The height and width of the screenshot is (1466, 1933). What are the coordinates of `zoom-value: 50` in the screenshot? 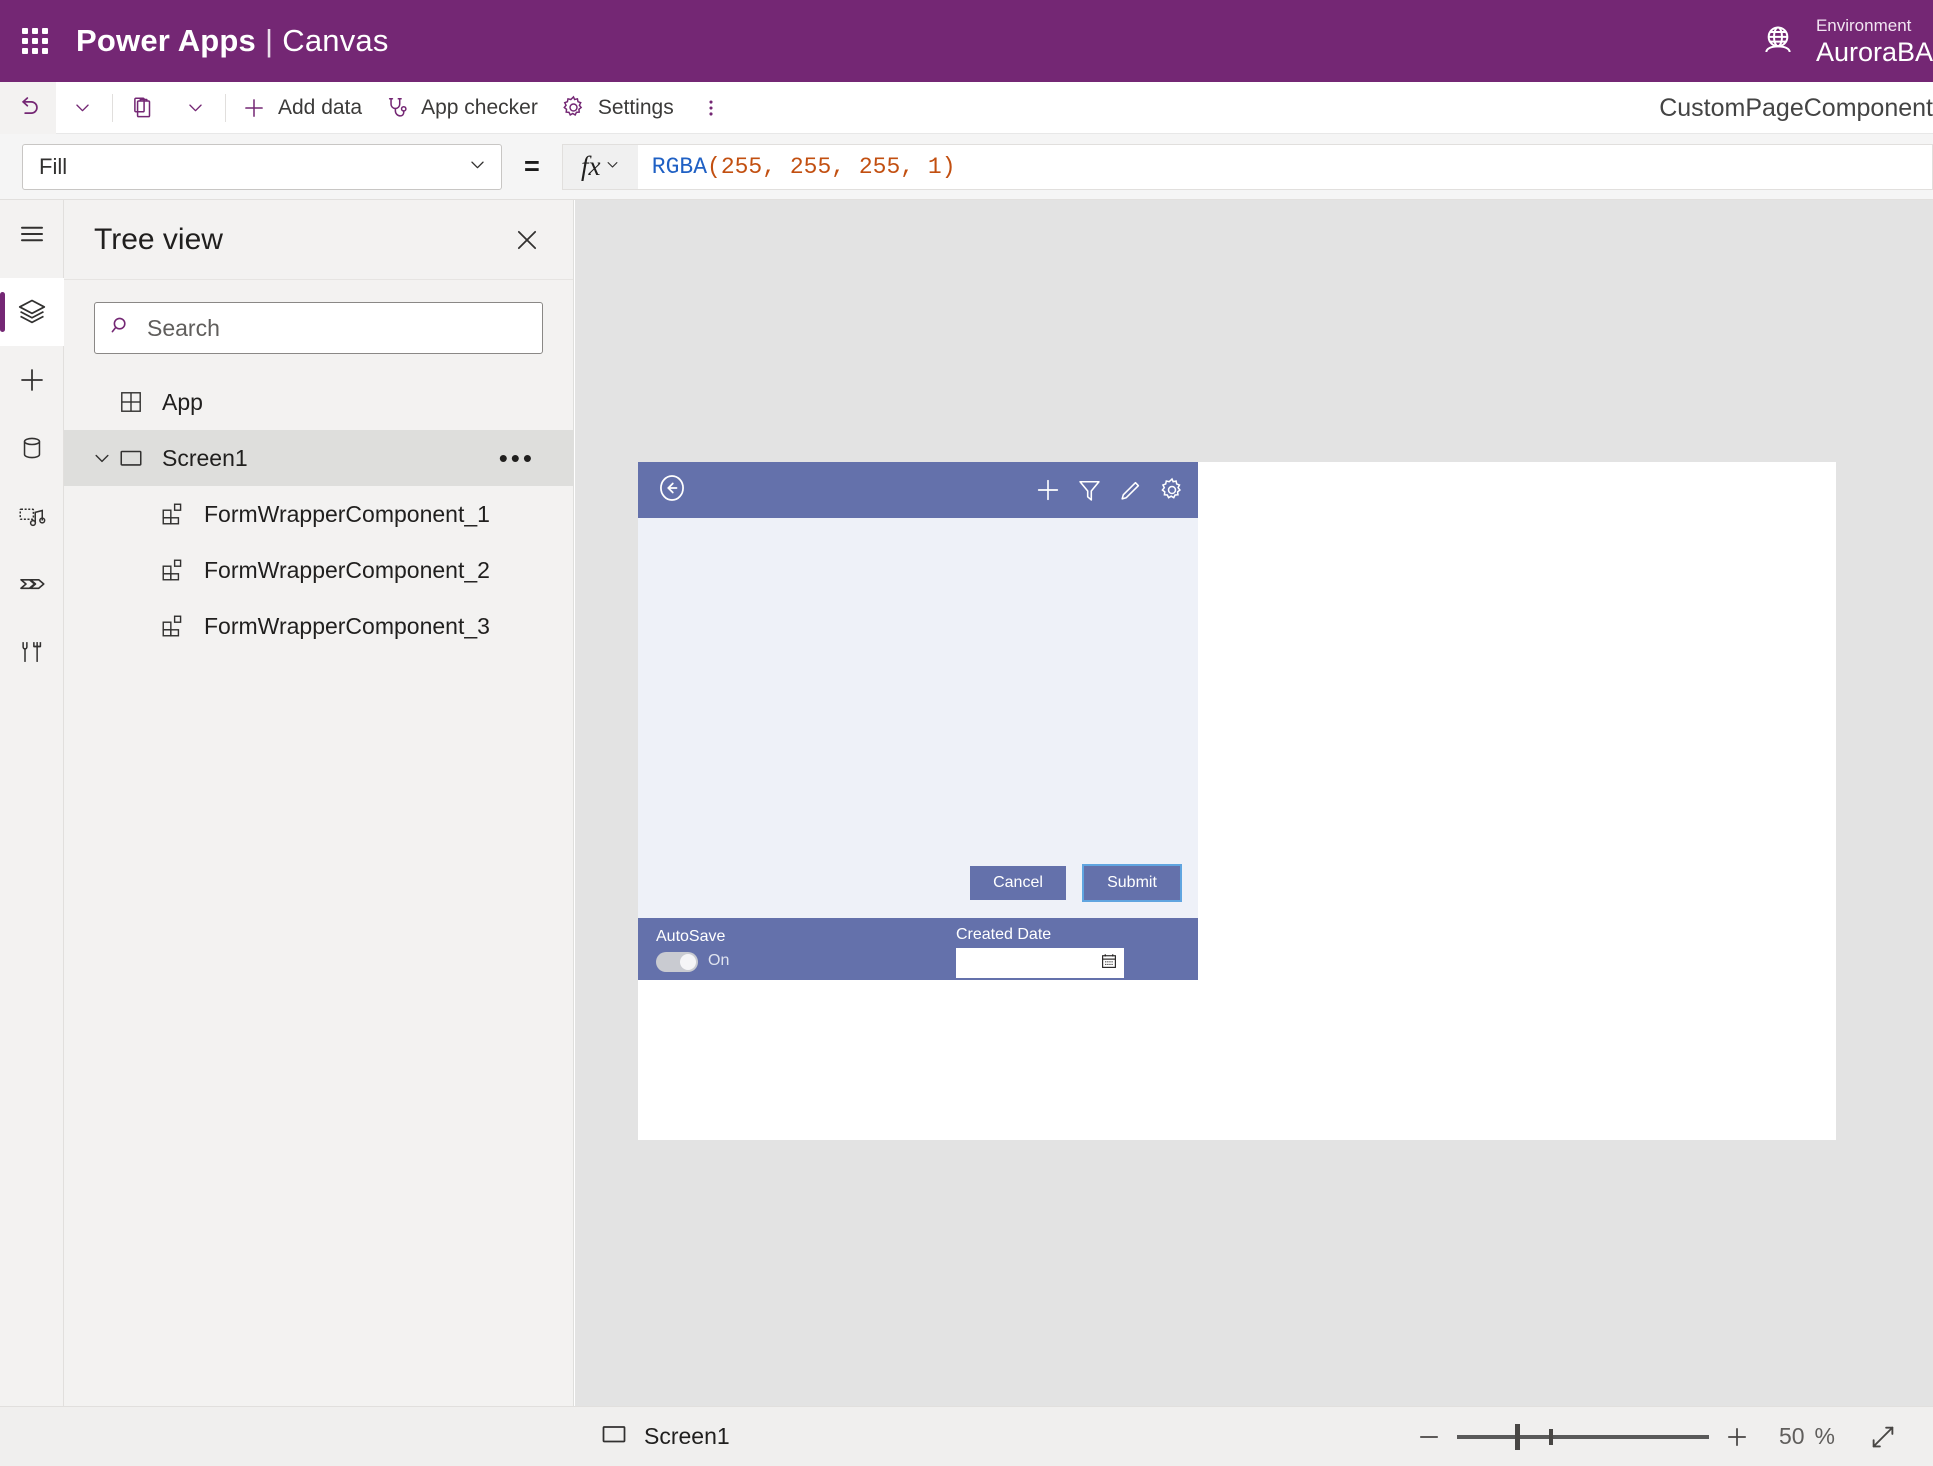 It's located at (1791, 1436).